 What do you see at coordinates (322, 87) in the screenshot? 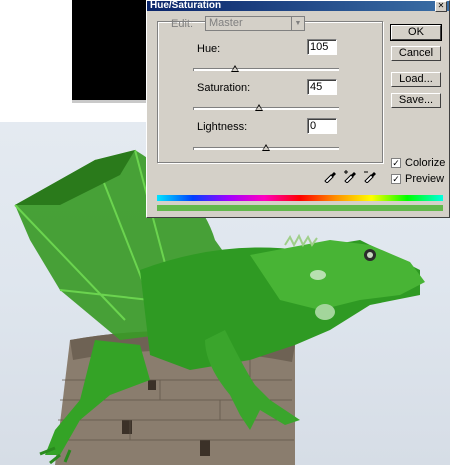
I see `saturation-input: 45` at bounding box center [322, 87].